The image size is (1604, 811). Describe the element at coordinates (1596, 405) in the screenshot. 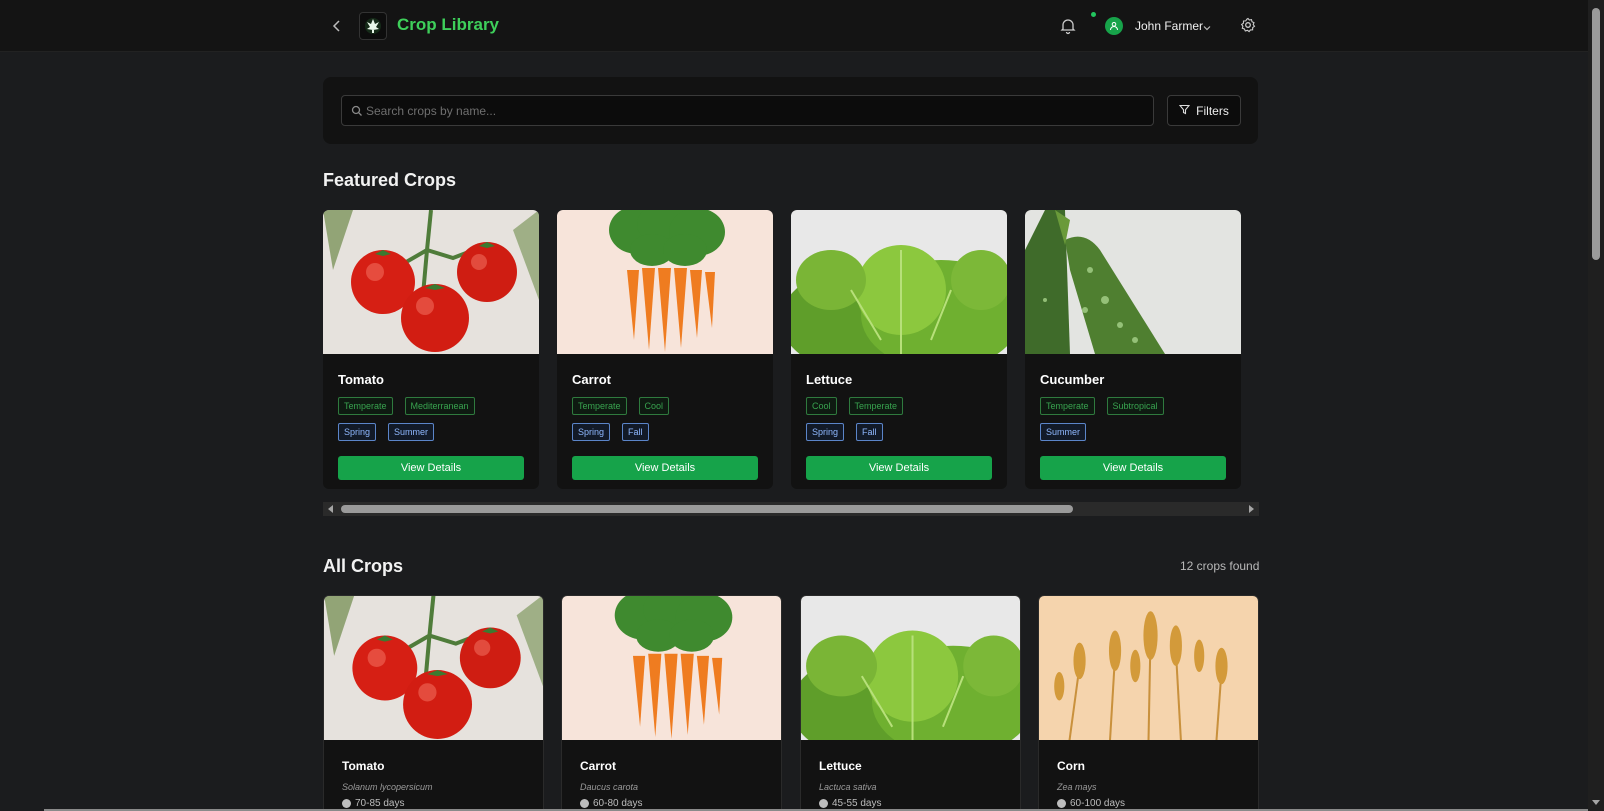

I see `page-scrollbar` at that location.